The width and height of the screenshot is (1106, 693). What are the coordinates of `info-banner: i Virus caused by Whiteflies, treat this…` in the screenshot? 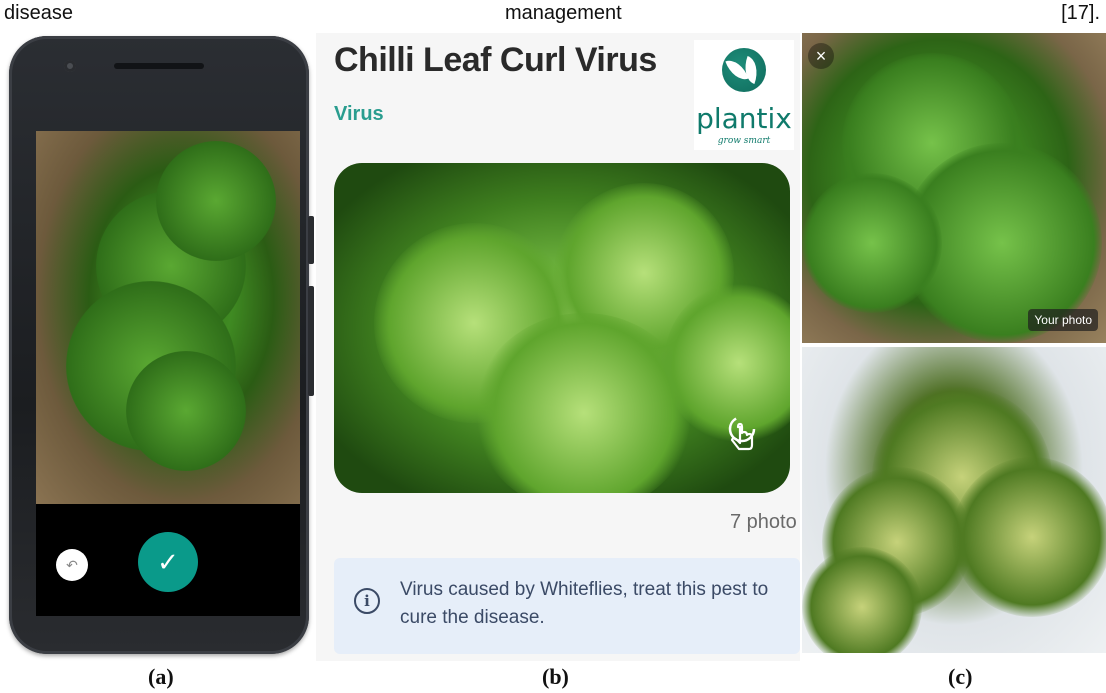 It's located at (567, 606).